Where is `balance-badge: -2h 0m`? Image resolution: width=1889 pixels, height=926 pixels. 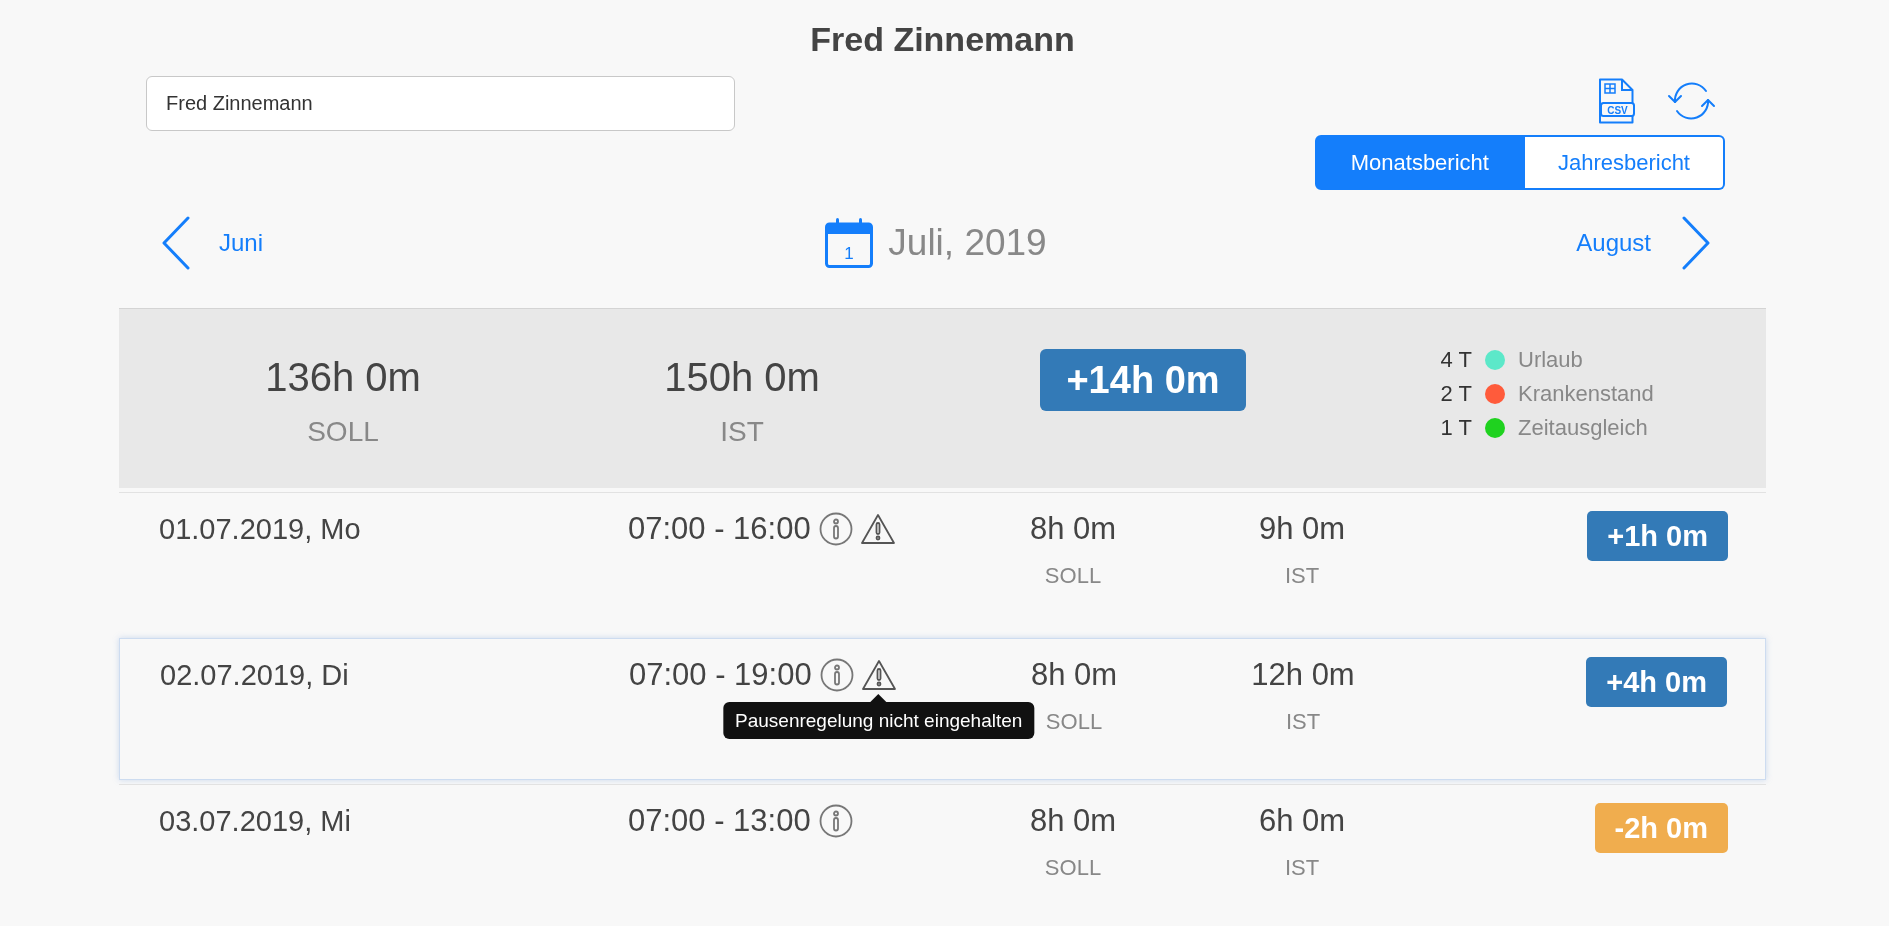
balance-badge: -2h 0m is located at coordinates (1661, 828).